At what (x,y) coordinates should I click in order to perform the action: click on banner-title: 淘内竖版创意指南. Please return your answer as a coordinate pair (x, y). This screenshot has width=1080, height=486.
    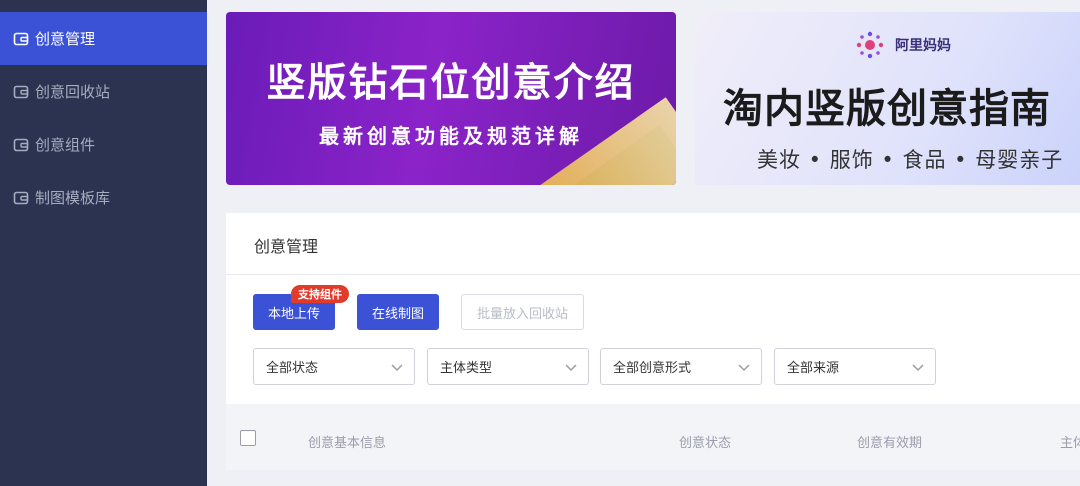
    Looking at the image, I should click on (887, 109).